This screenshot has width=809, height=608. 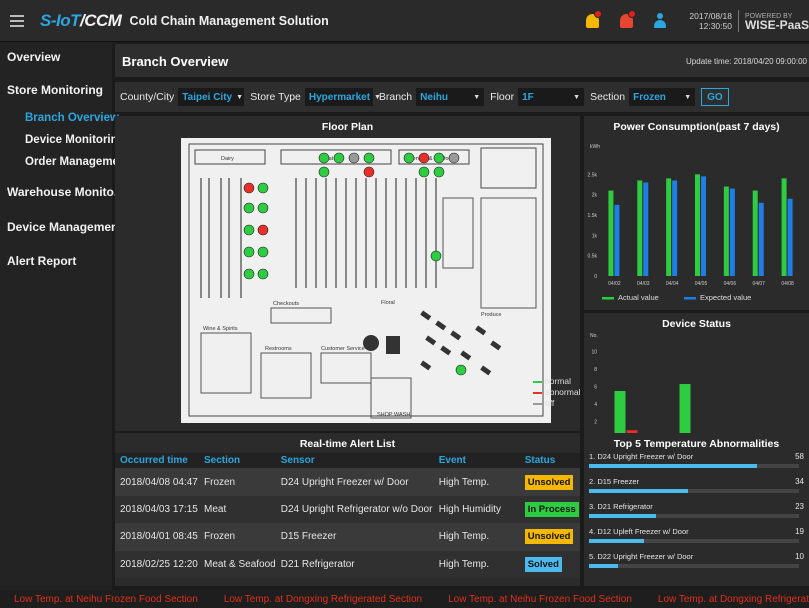 I want to click on area-label-produce: Produce, so click(x=491, y=315).